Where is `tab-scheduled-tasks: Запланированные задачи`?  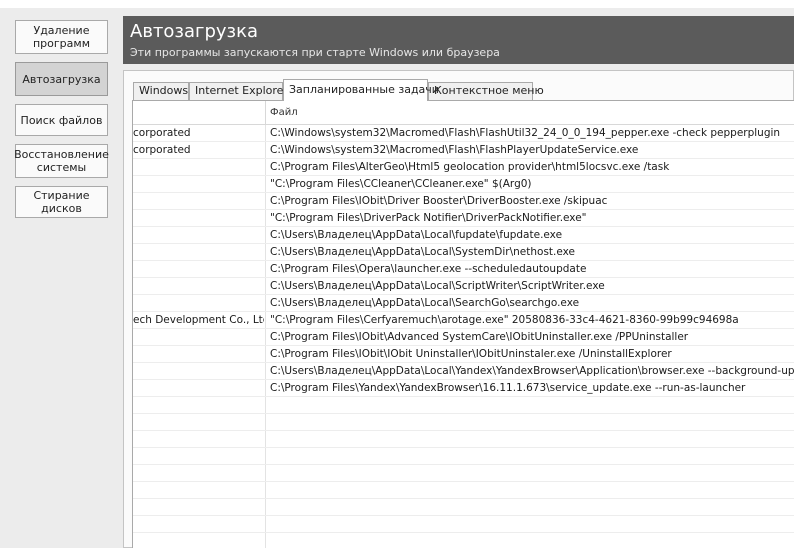
tab-scheduled-tasks: Запланированные задачи is located at coordinates (361, 90).